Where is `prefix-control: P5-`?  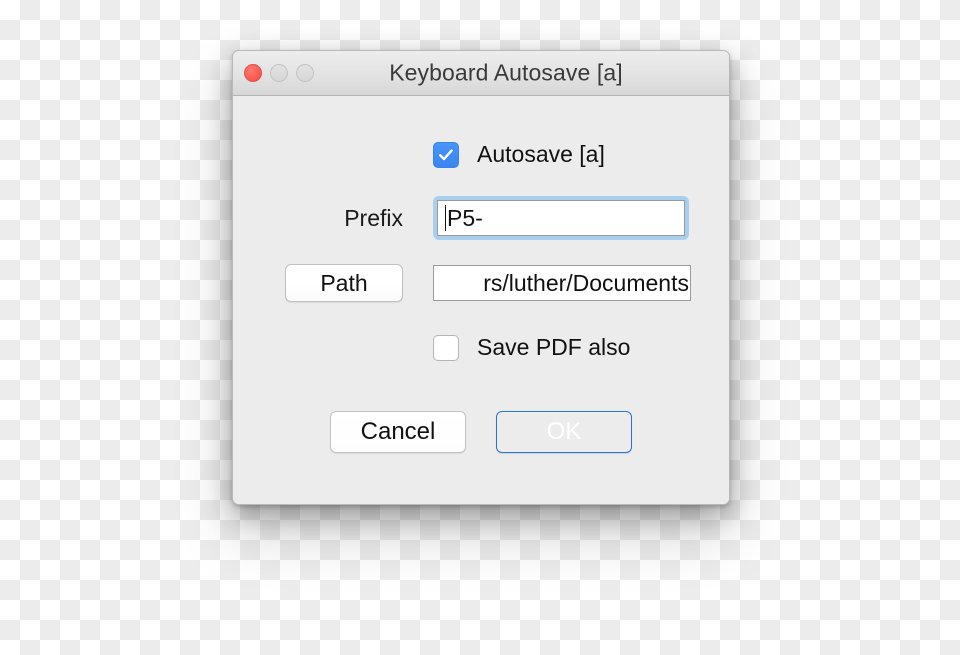 prefix-control: P5- is located at coordinates (561, 218).